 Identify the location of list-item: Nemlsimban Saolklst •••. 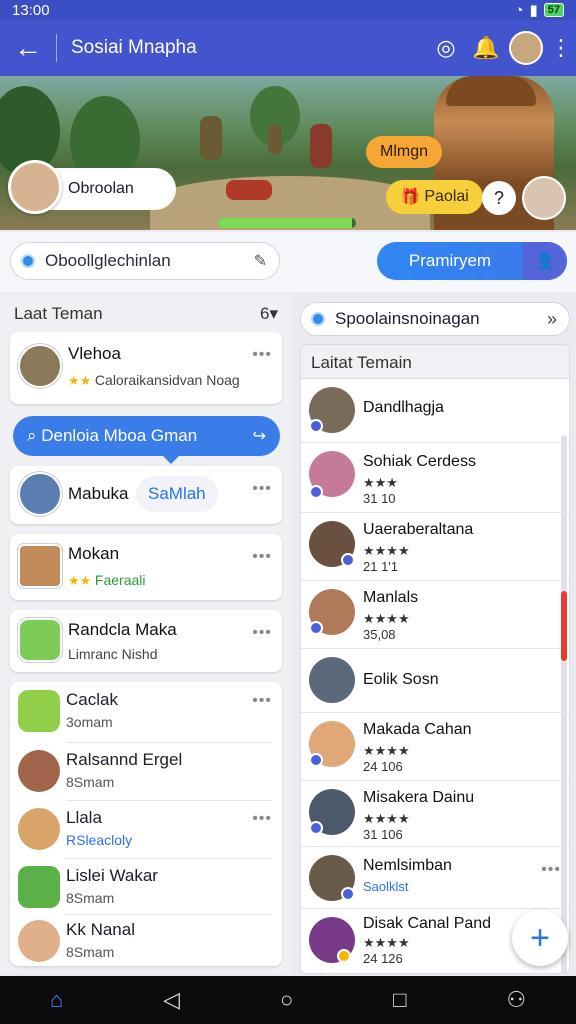
(435, 878).